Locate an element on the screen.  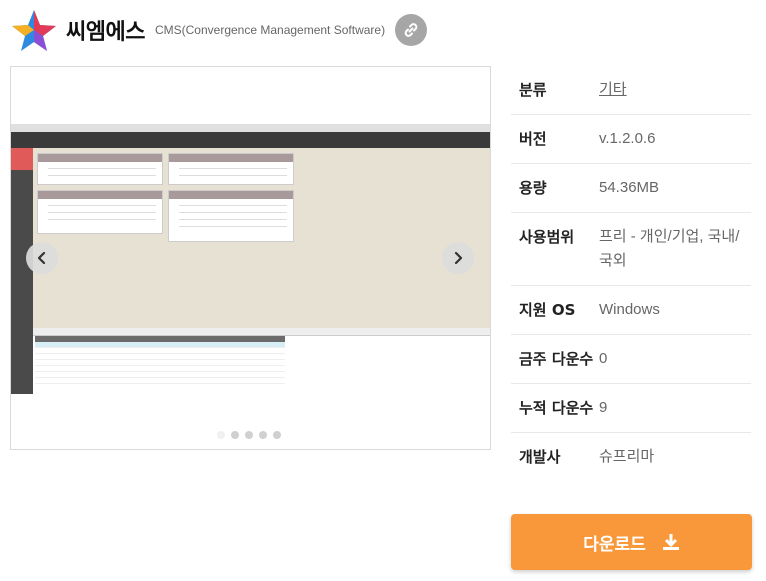
info-label: 금주 다운수 is located at coordinates (556, 359).